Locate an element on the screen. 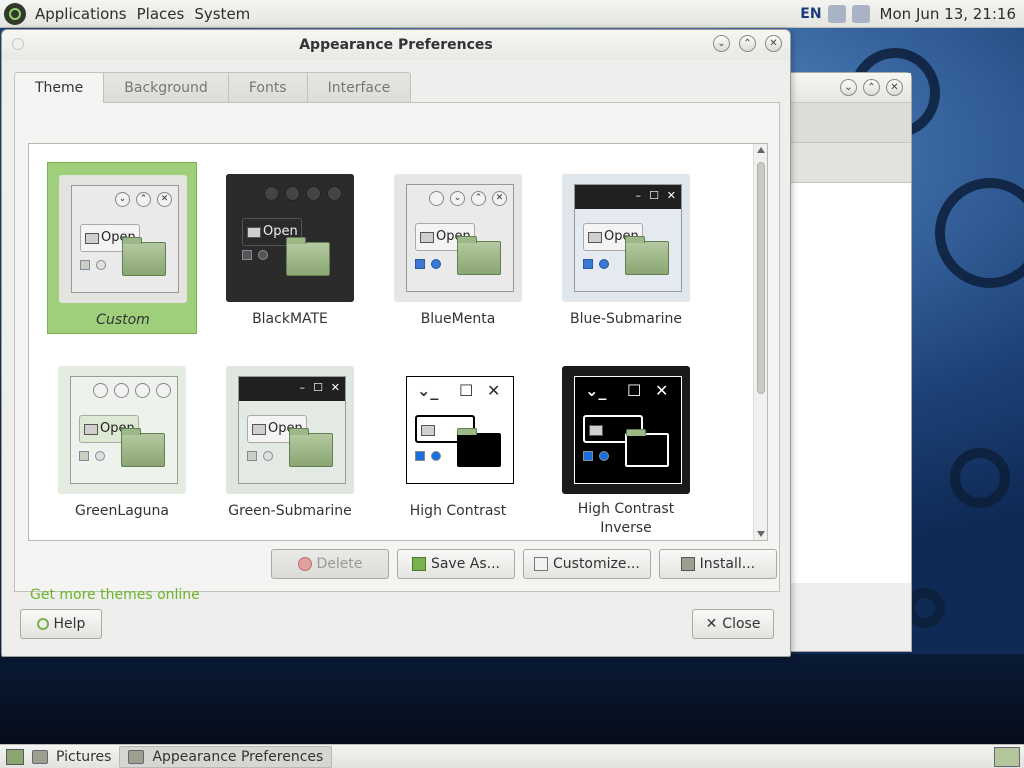 The image size is (1024, 768). theme-item-bluementa: ⌄ ⌃ ✕ Open BlueMenta is located at coordinates (458, 248).